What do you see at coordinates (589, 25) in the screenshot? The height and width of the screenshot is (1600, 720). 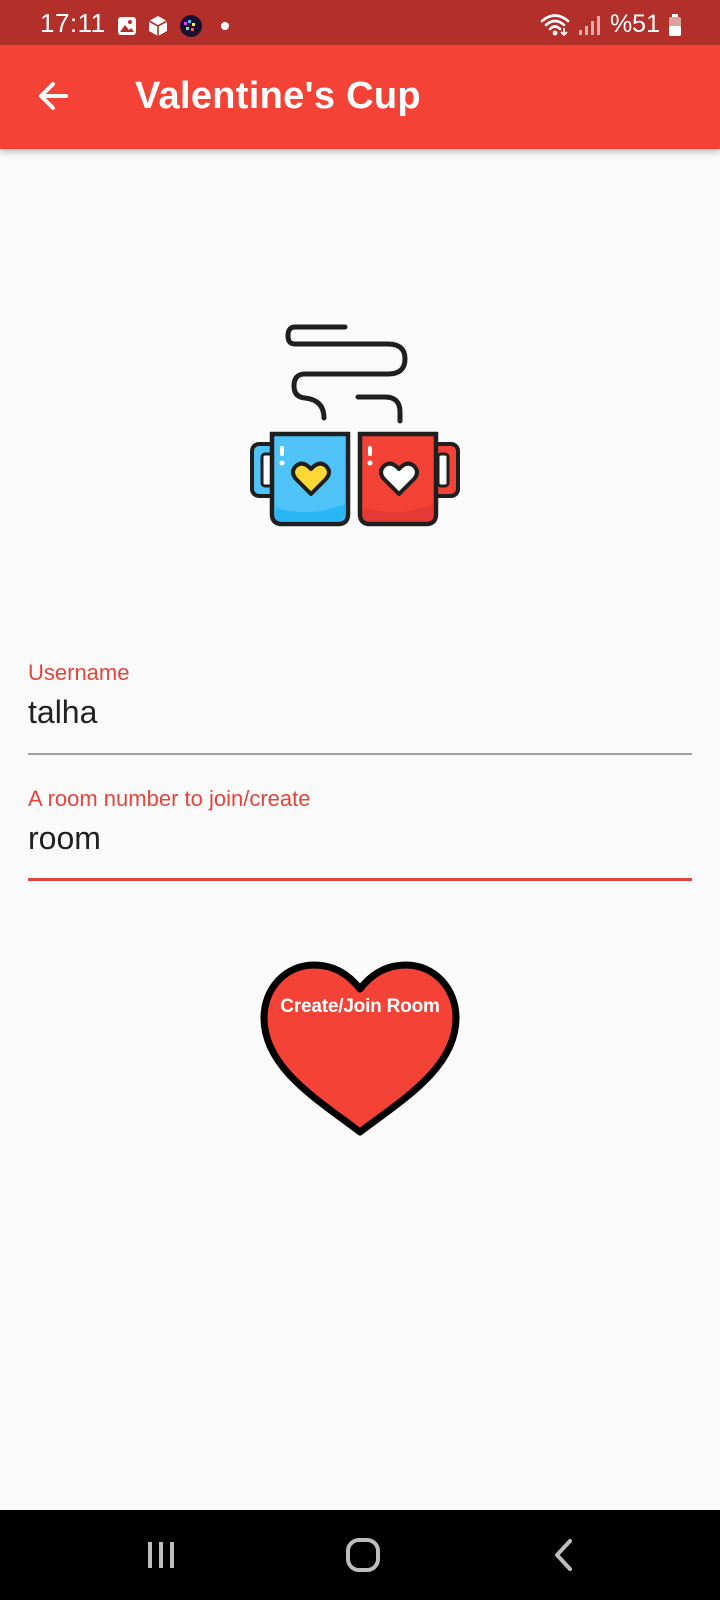 I see `signal-icon` at bounding box center [589, 25].